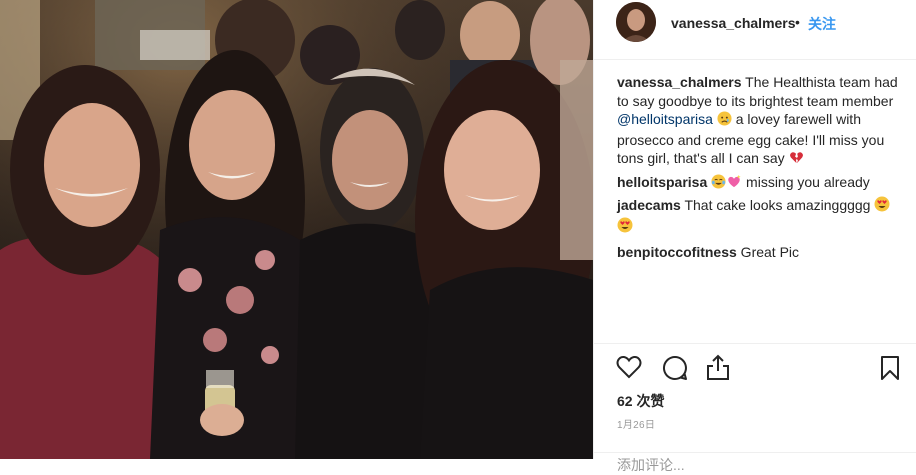 This screenshot has width=916, height=475. I want to click on comment-text: Great Pic, so click(768, 252).